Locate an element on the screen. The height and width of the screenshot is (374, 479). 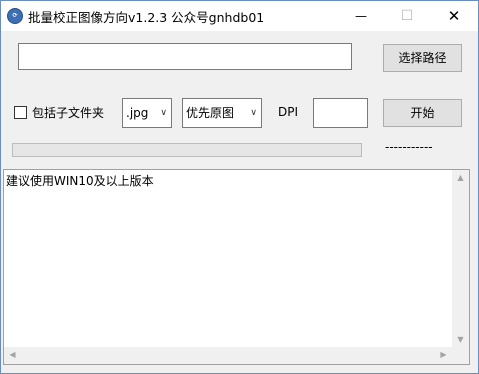
log-text: 建议使用WIN10及以上版本 is located at coordinates (80, 181).